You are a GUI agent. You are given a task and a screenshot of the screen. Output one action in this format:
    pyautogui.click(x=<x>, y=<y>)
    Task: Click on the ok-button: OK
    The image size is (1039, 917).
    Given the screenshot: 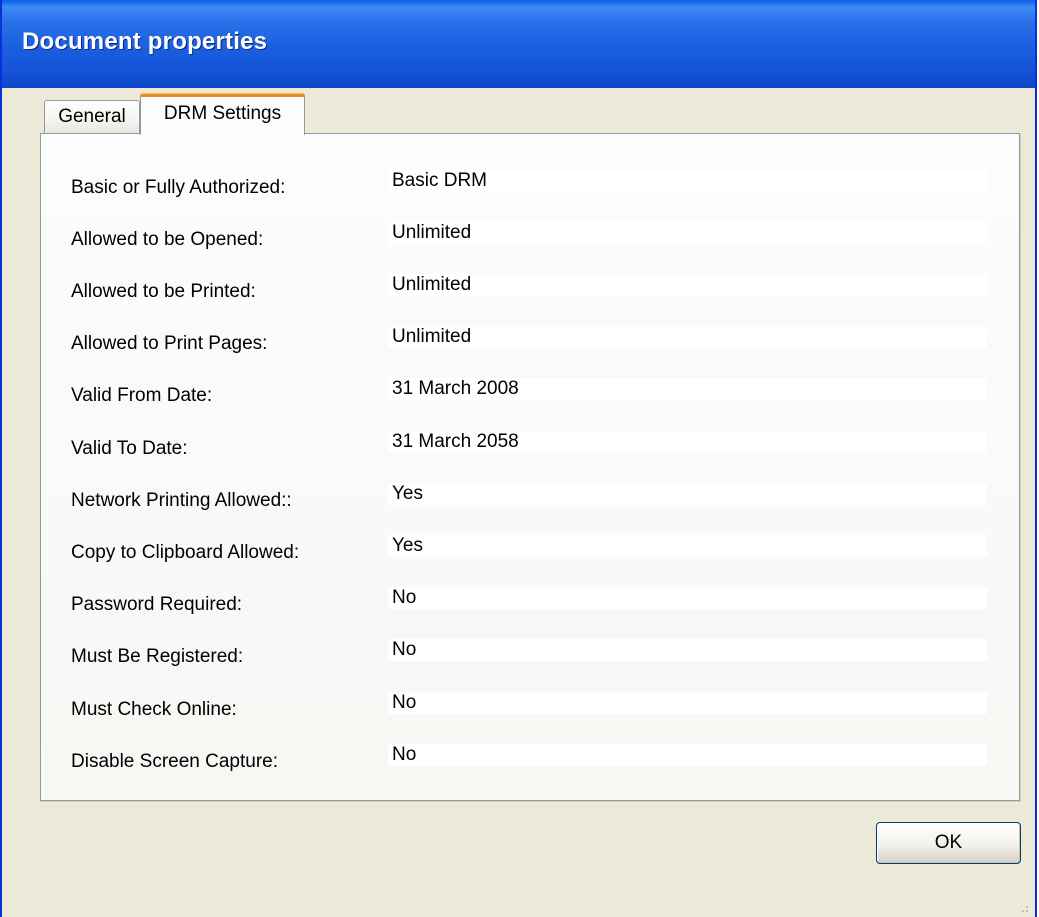 What is the action you would take?
    pyautogui.click(x=948, y=843)
    